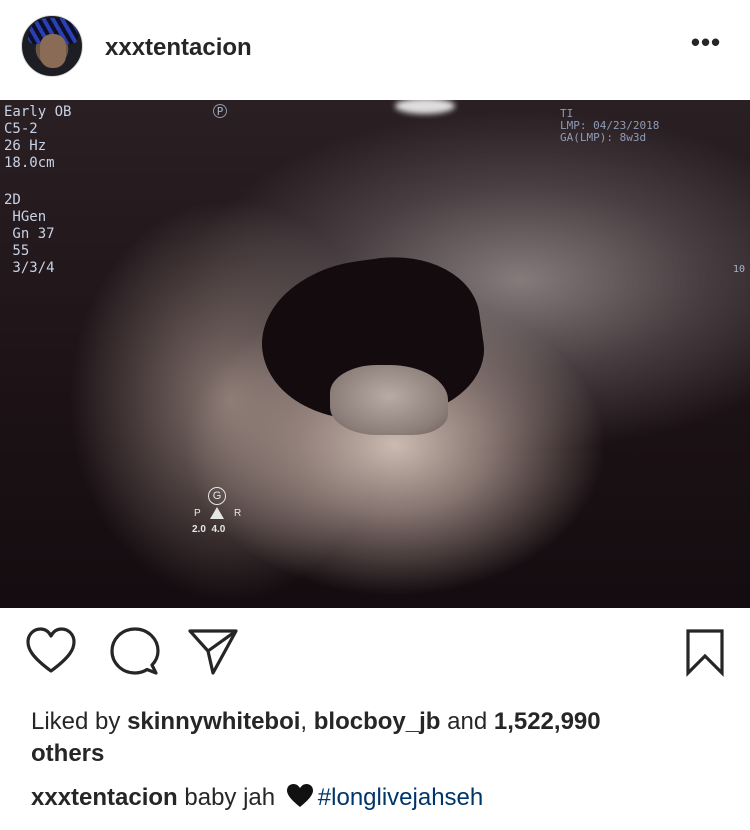  I want to click on orientation-r: R, so click(238, 513).